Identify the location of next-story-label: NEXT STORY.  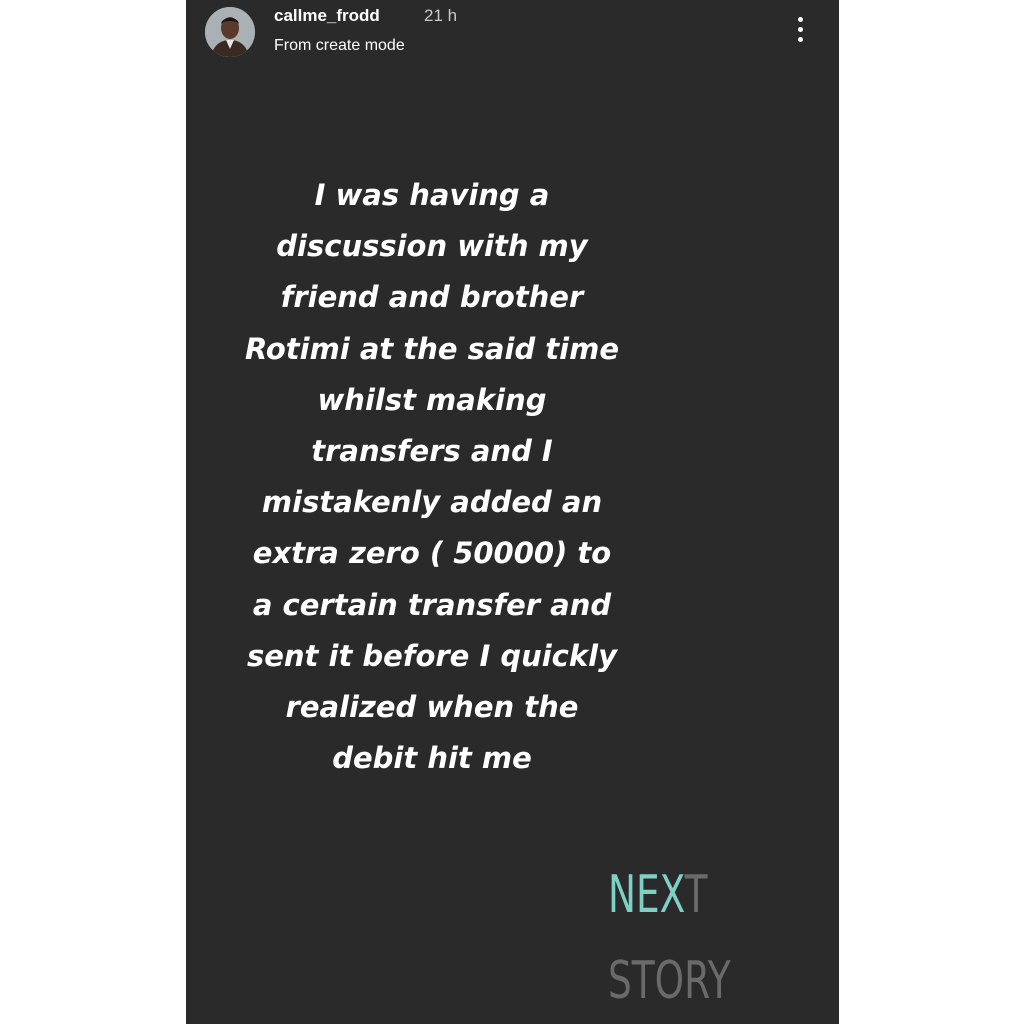
(669, 938).